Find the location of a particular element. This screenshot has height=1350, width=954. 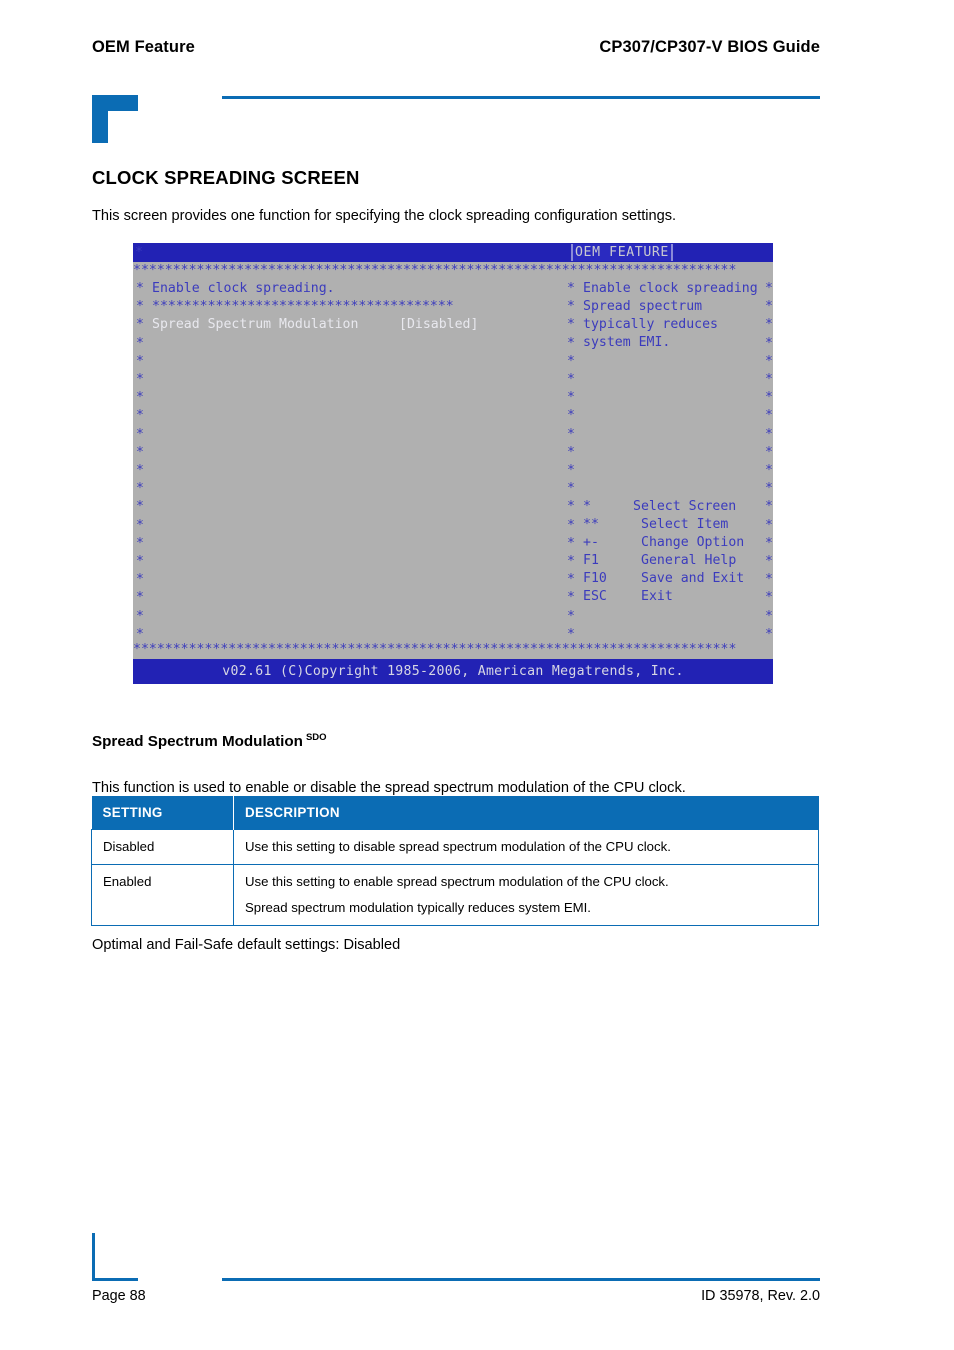

bios-help-line-1: Spread spectrum is located at coordinates (643, 306).